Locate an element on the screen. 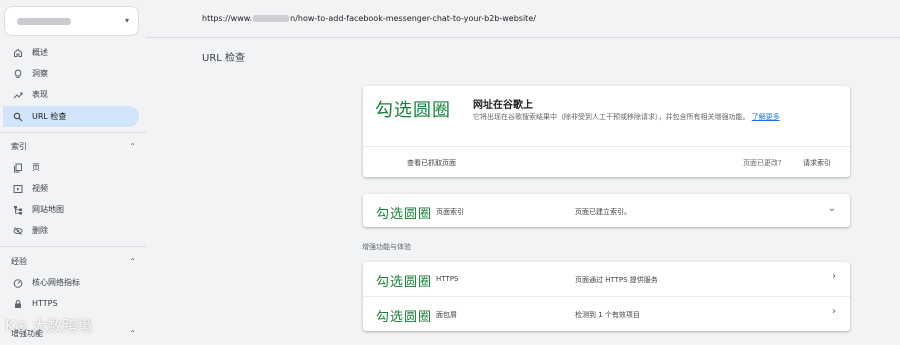  row-status: 检测到 1 个有效项目 is located at coordinates (607, 315).